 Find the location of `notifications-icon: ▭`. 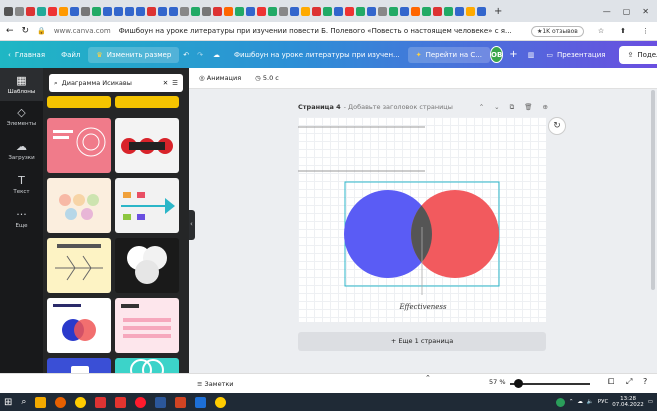

notifications-icon: ▭ is located at coordinates (650, 402).